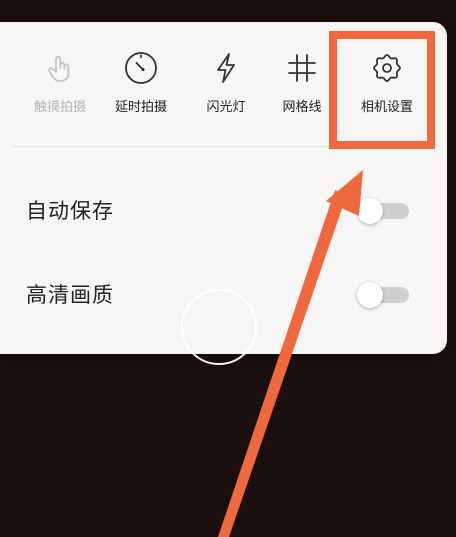 The height and width of the screenshot is (537, 456). What do you see at coordinates (70, 211) in the screenshot?
I see `auto-save-label: 自动保存` at bounding box center [70, 211].